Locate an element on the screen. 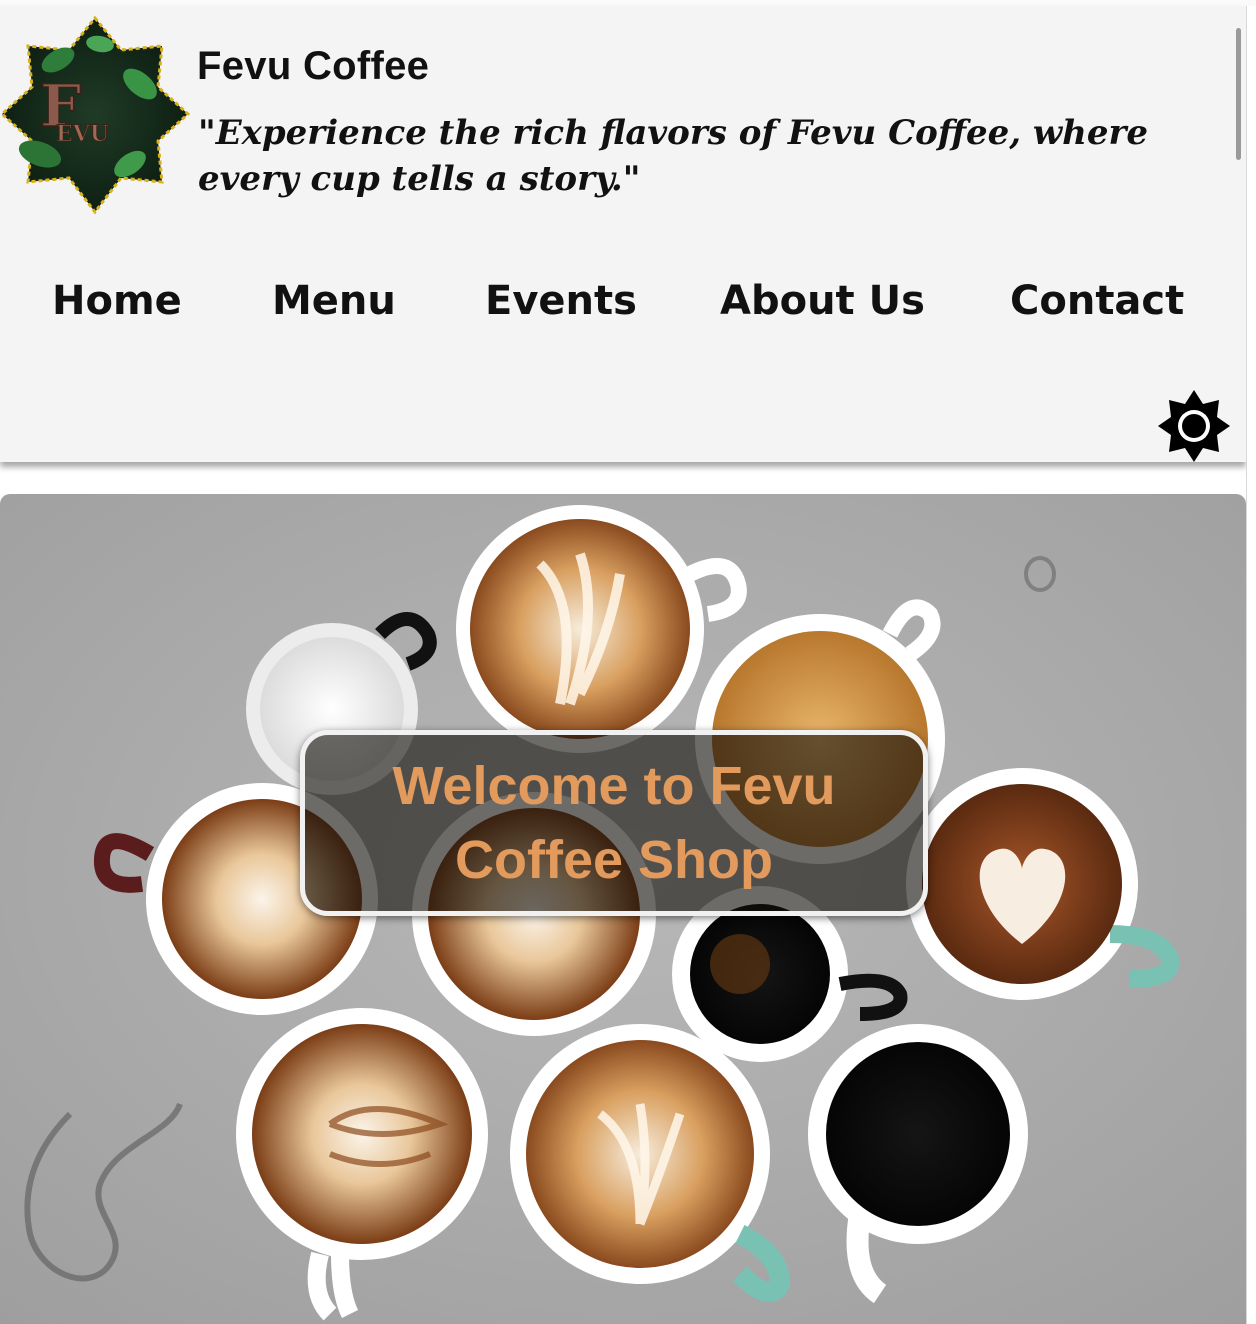 The height and width of the screenshot is (1324, 1256). nav-home: Home is located at coordinates (117, 301).